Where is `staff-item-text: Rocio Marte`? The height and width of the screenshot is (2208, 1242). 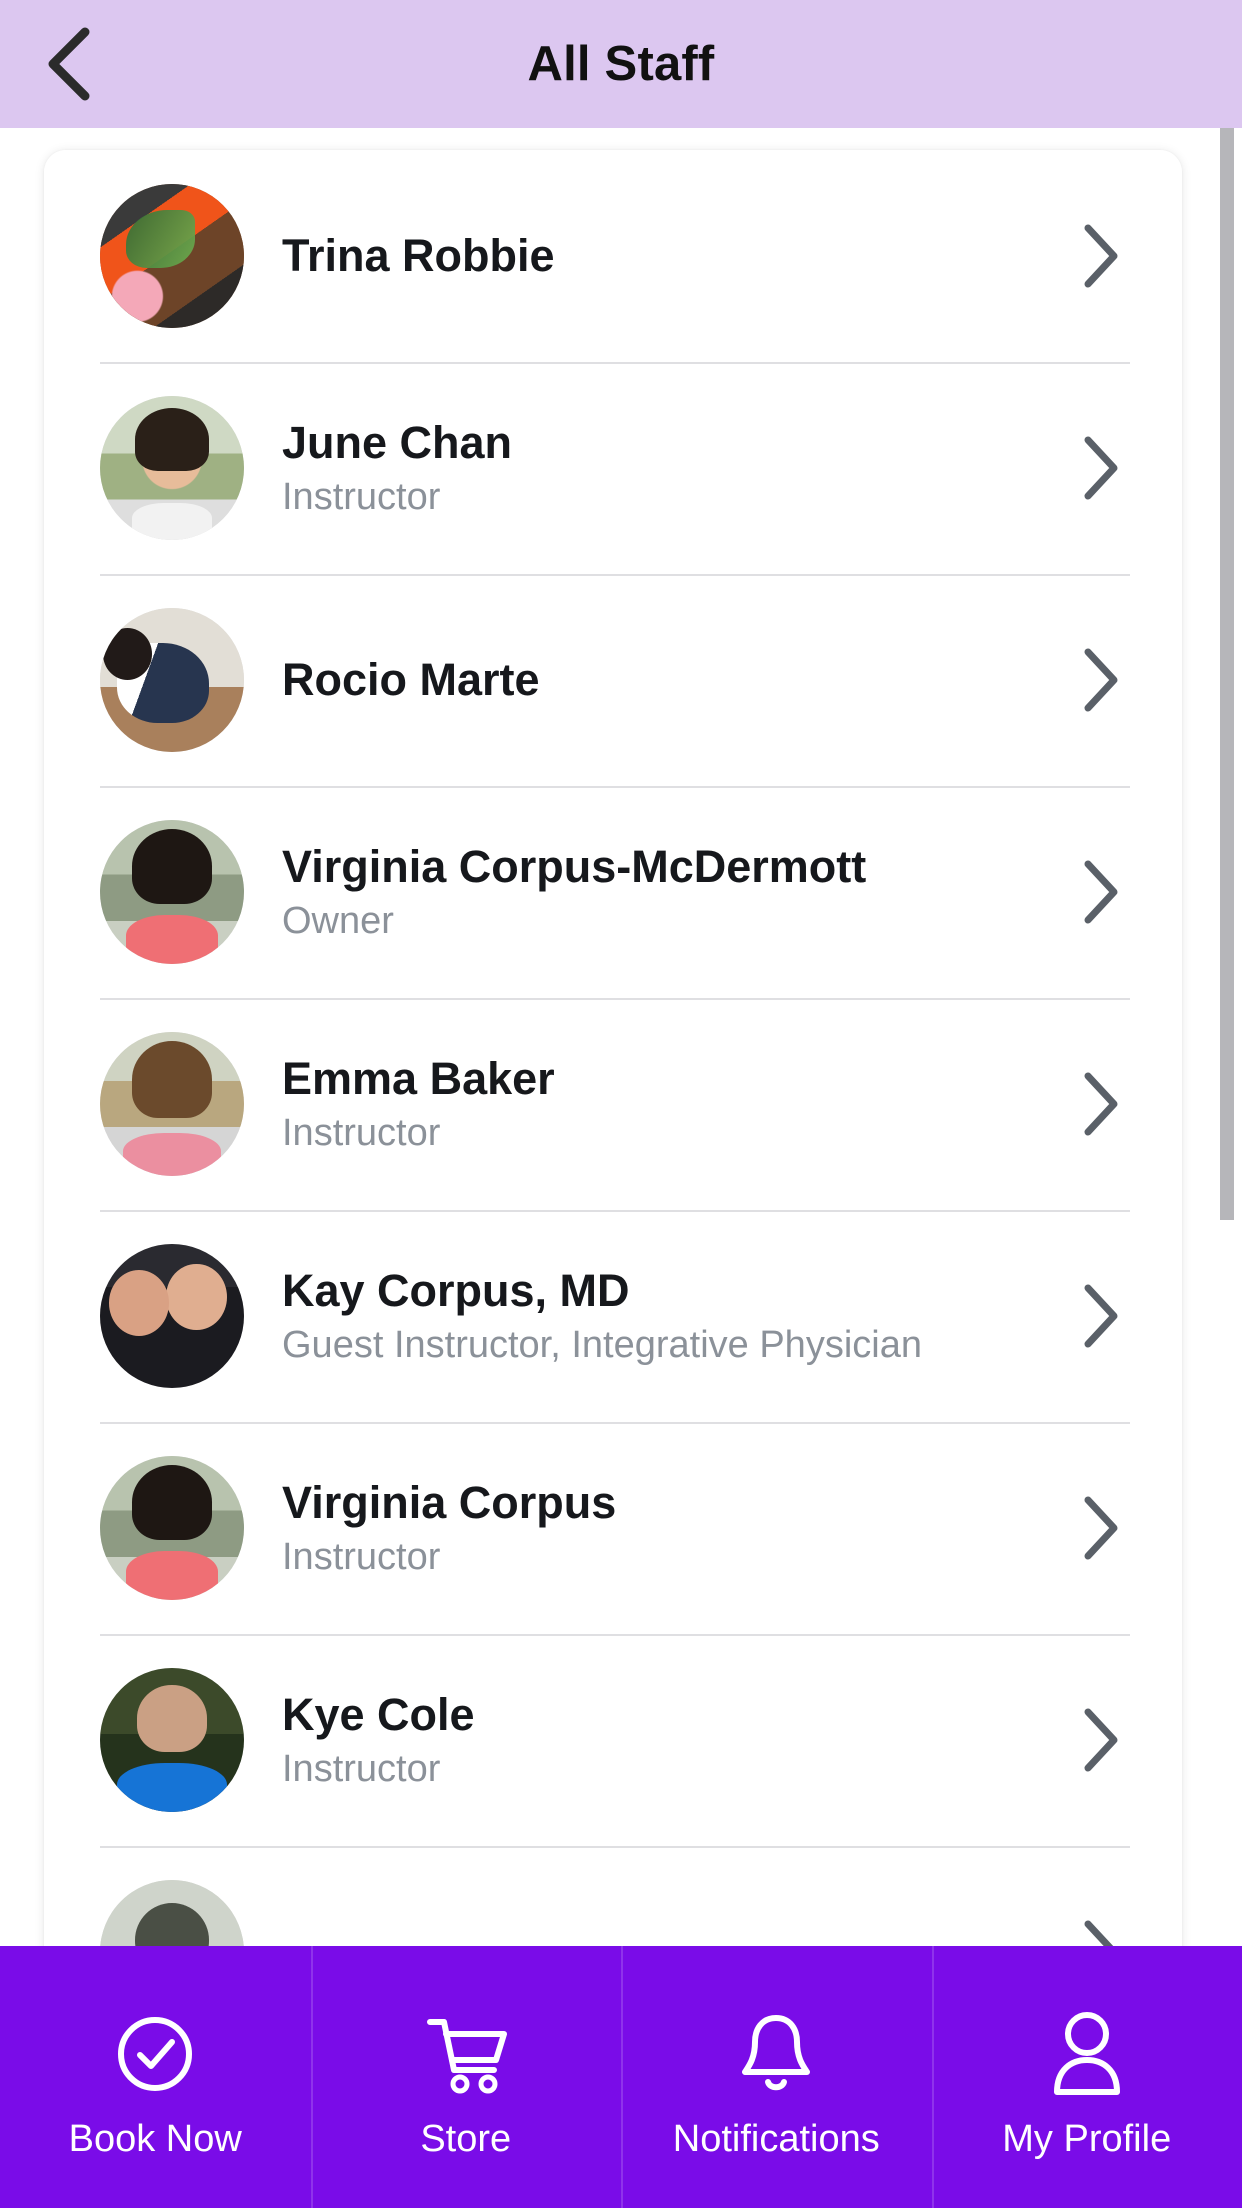 staff-item-text: Rocio Marte is located at coordinates (649, 680).